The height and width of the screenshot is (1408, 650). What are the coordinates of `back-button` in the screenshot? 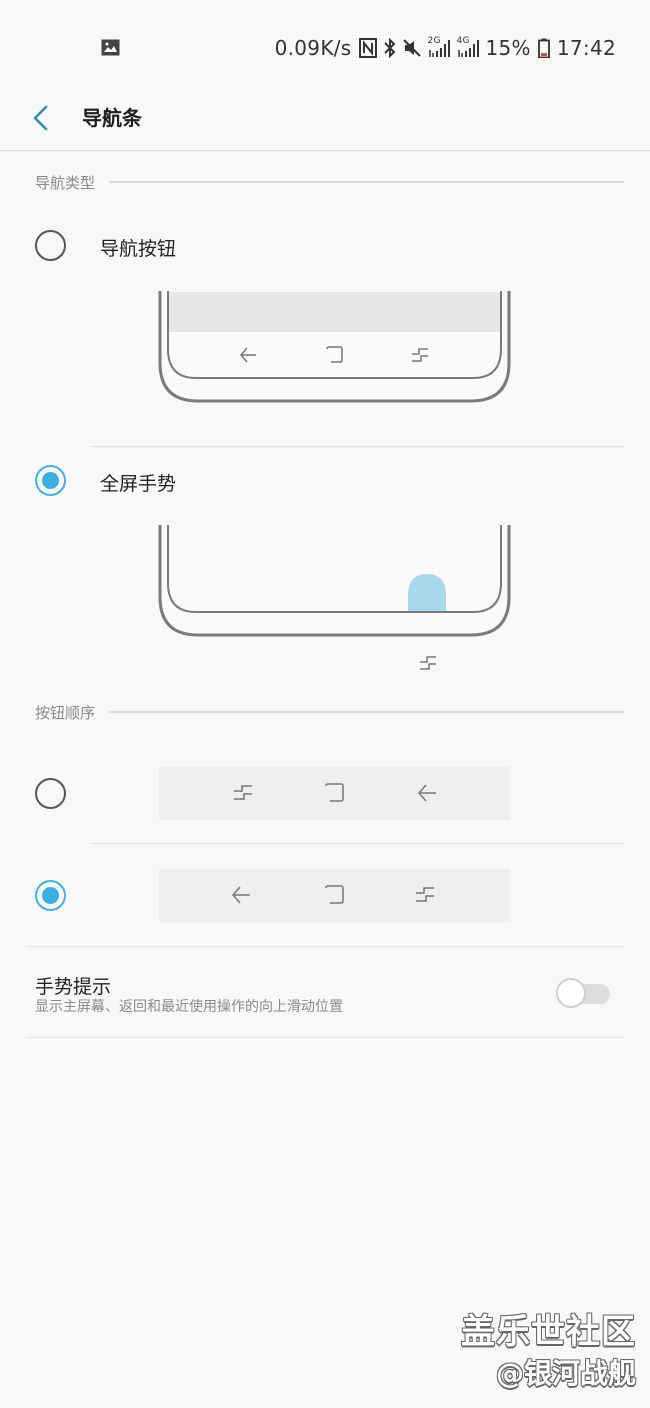 It's located at (41, 118).